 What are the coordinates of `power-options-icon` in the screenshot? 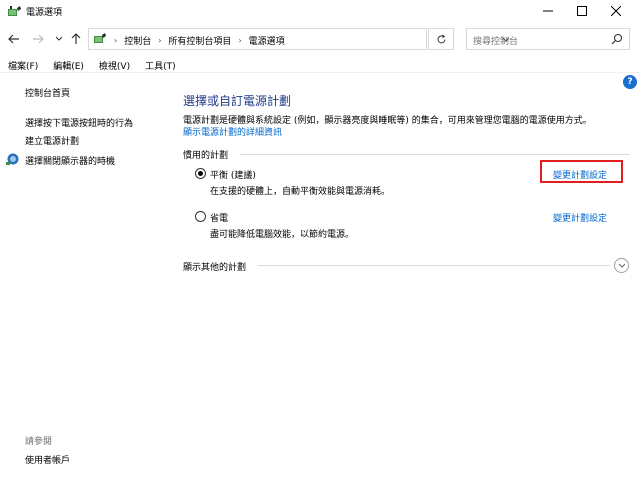 It's located at (14, 11).